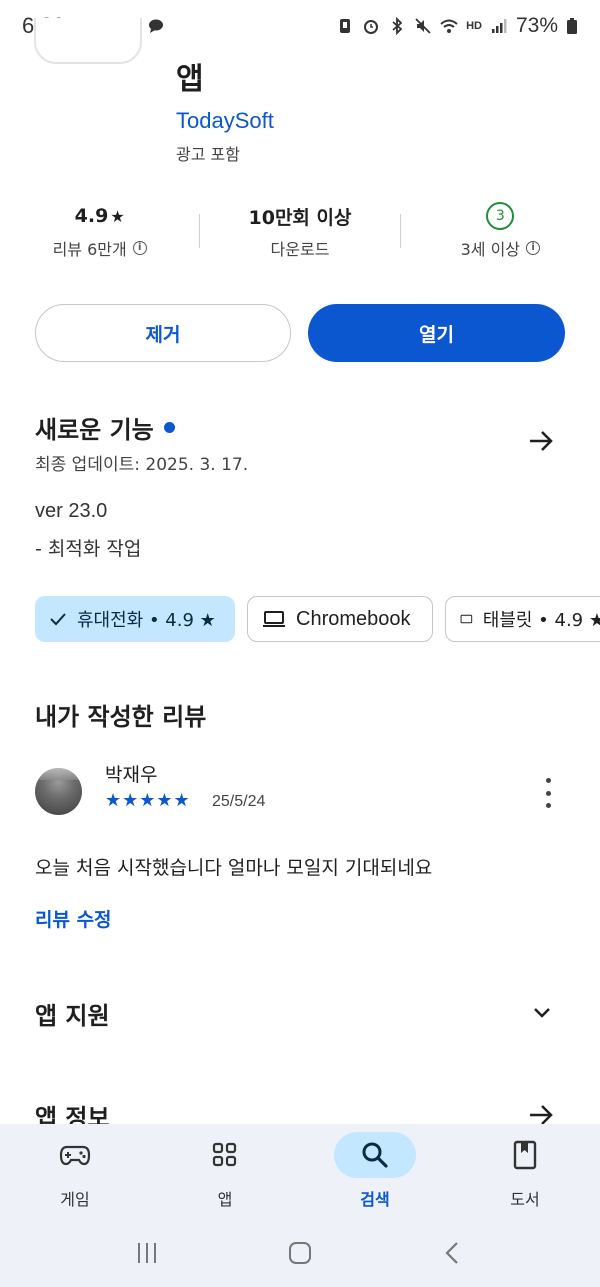 Image resolution: width=600 pixels, height=1287 pixels. Describe the element at coordinates (131, 775) in the screenshot. I see `reviewer-name: 박재우` at that location.